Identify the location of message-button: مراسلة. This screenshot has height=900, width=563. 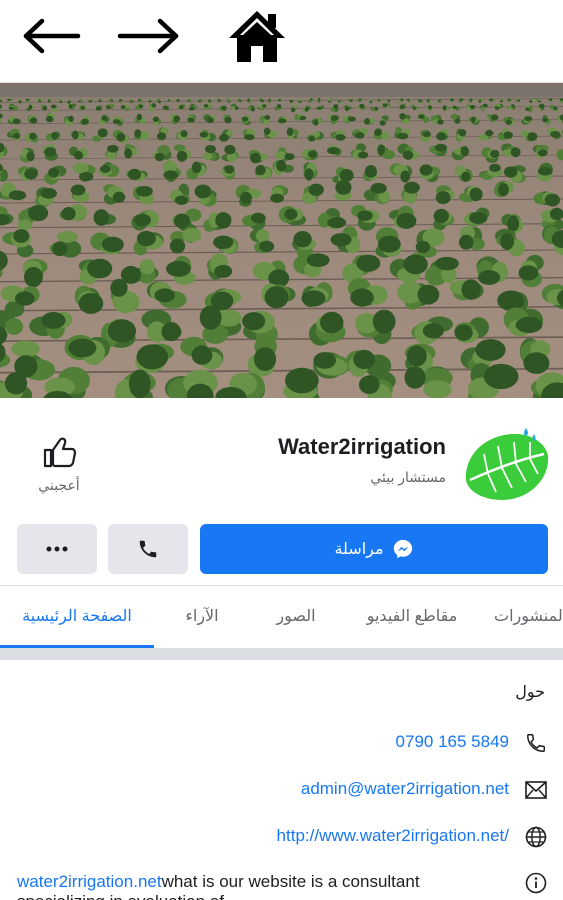
(374, 549).